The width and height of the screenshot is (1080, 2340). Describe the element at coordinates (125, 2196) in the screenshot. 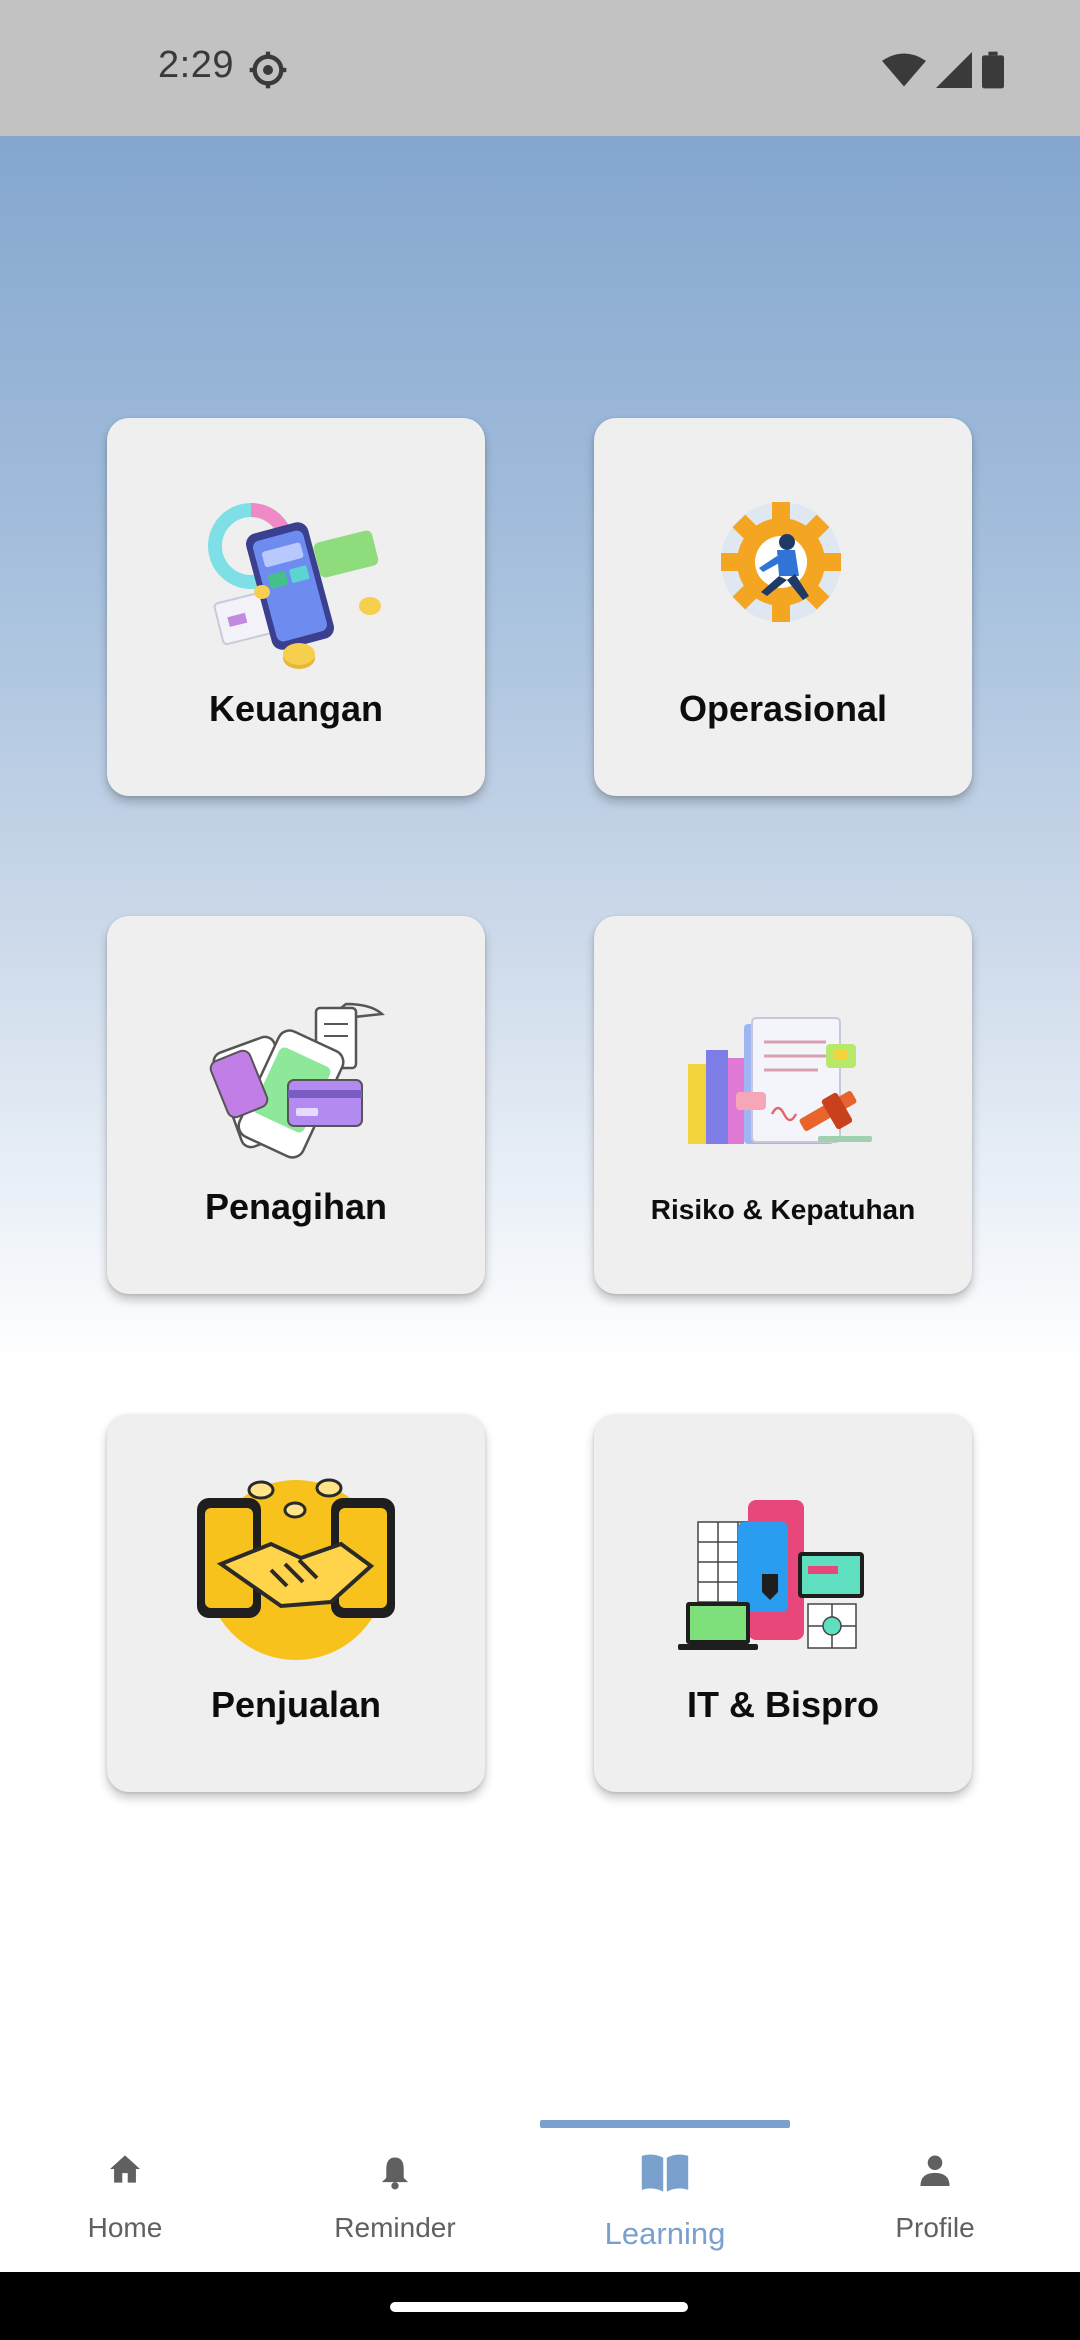

I see `nav-item-home: Home` at that location.